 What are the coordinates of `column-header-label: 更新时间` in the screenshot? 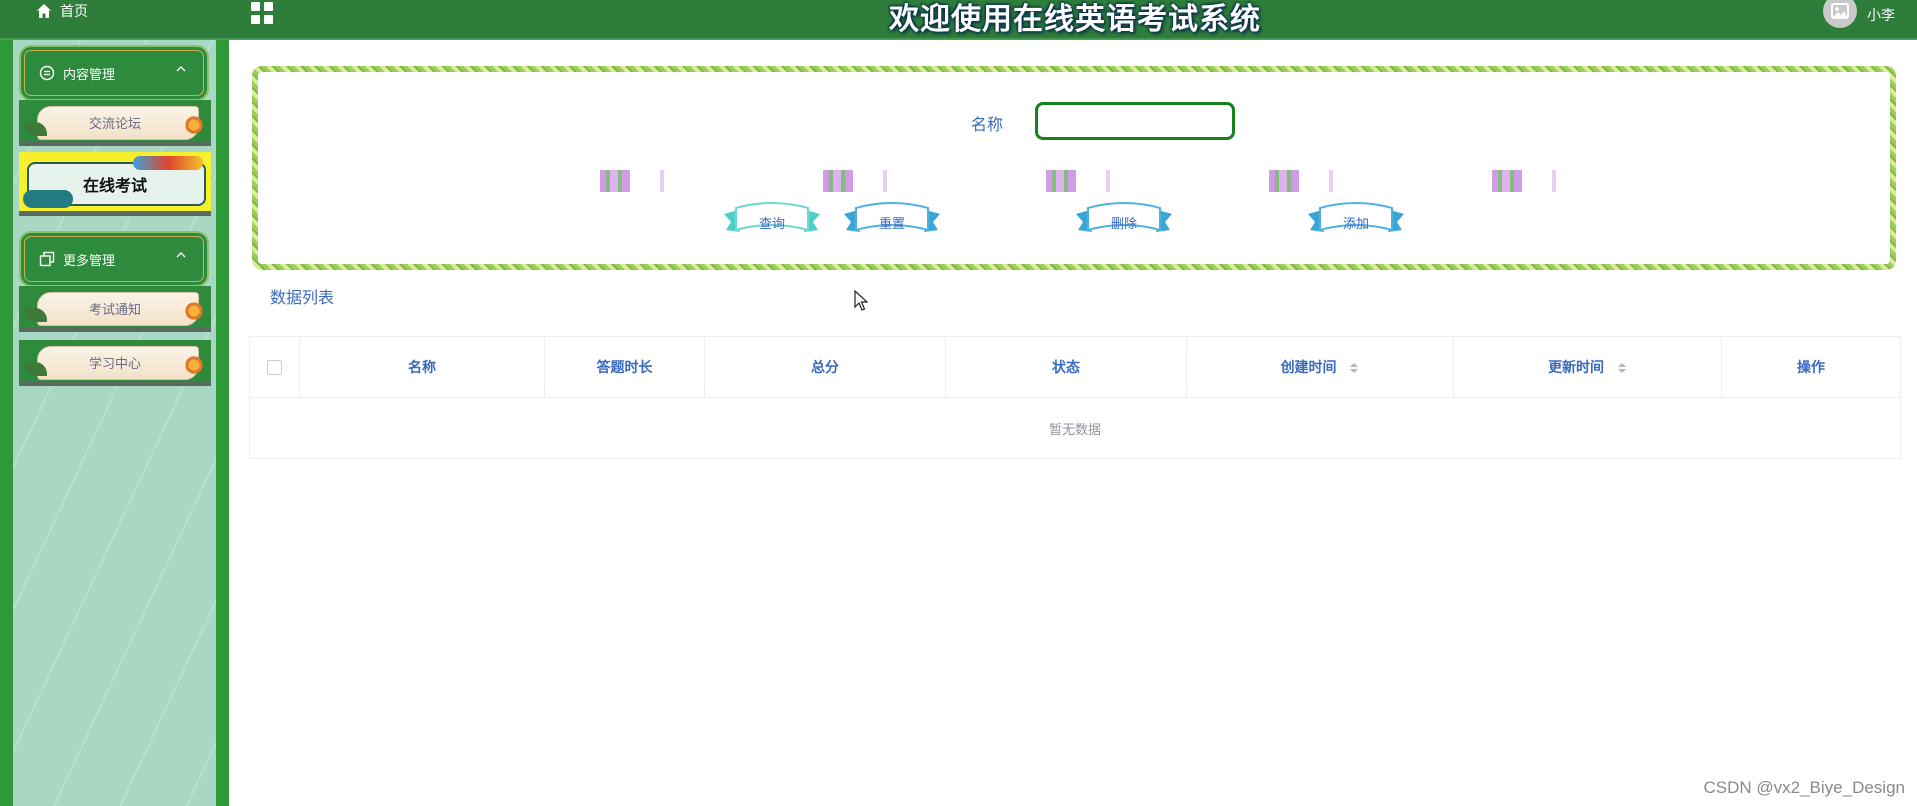 It's located at (1576, 368).